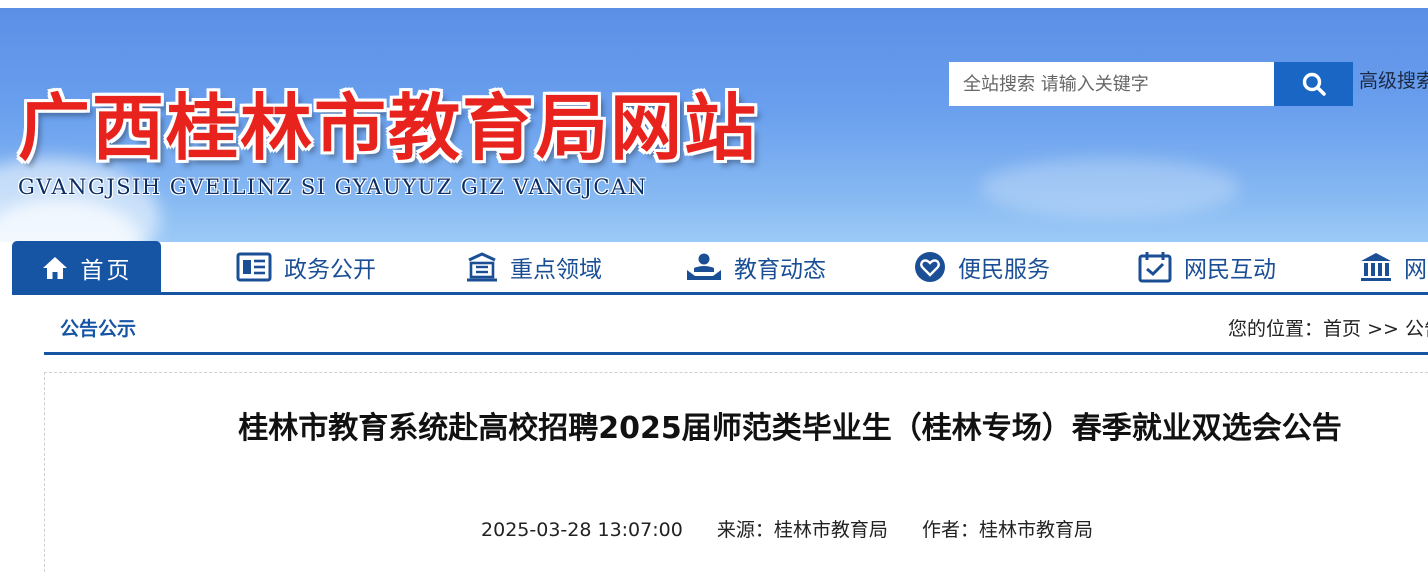 This screenshot has width=1428, height=572. I want to click on author-value: 桂林市教育局, so click(1035, 530).